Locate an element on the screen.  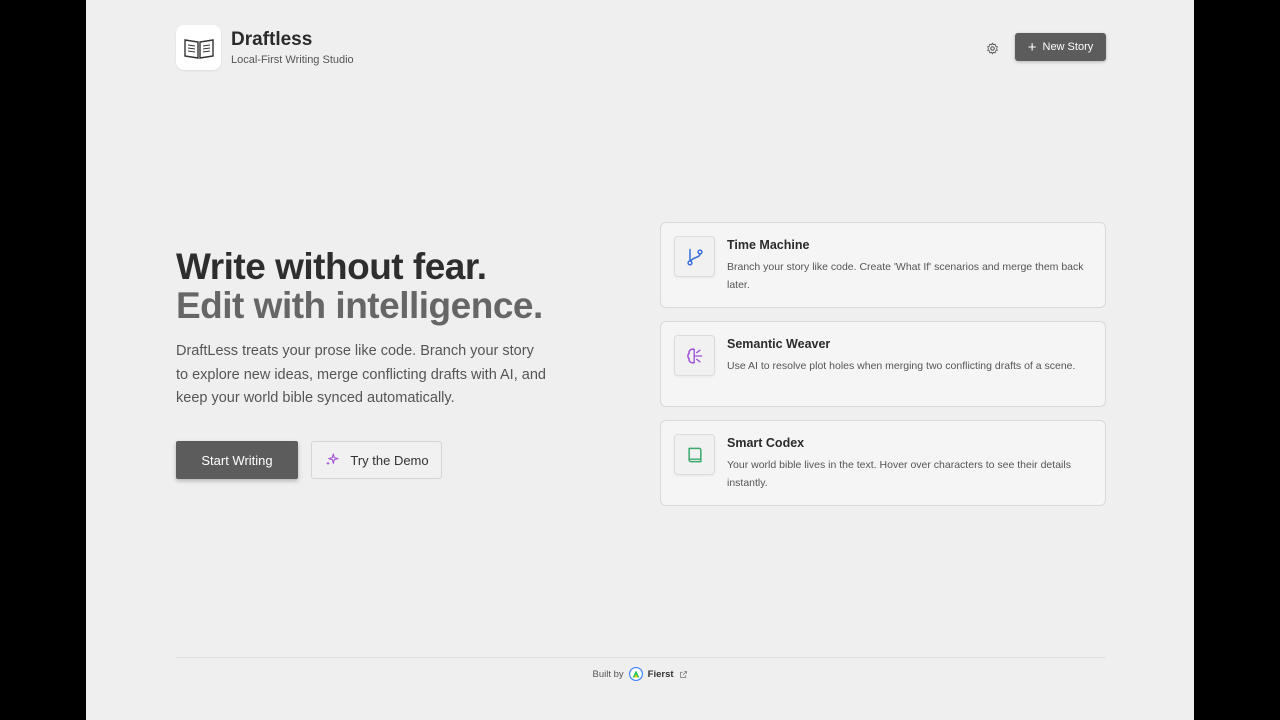
brand-name: Draftless is located at coordinates (272, 39).